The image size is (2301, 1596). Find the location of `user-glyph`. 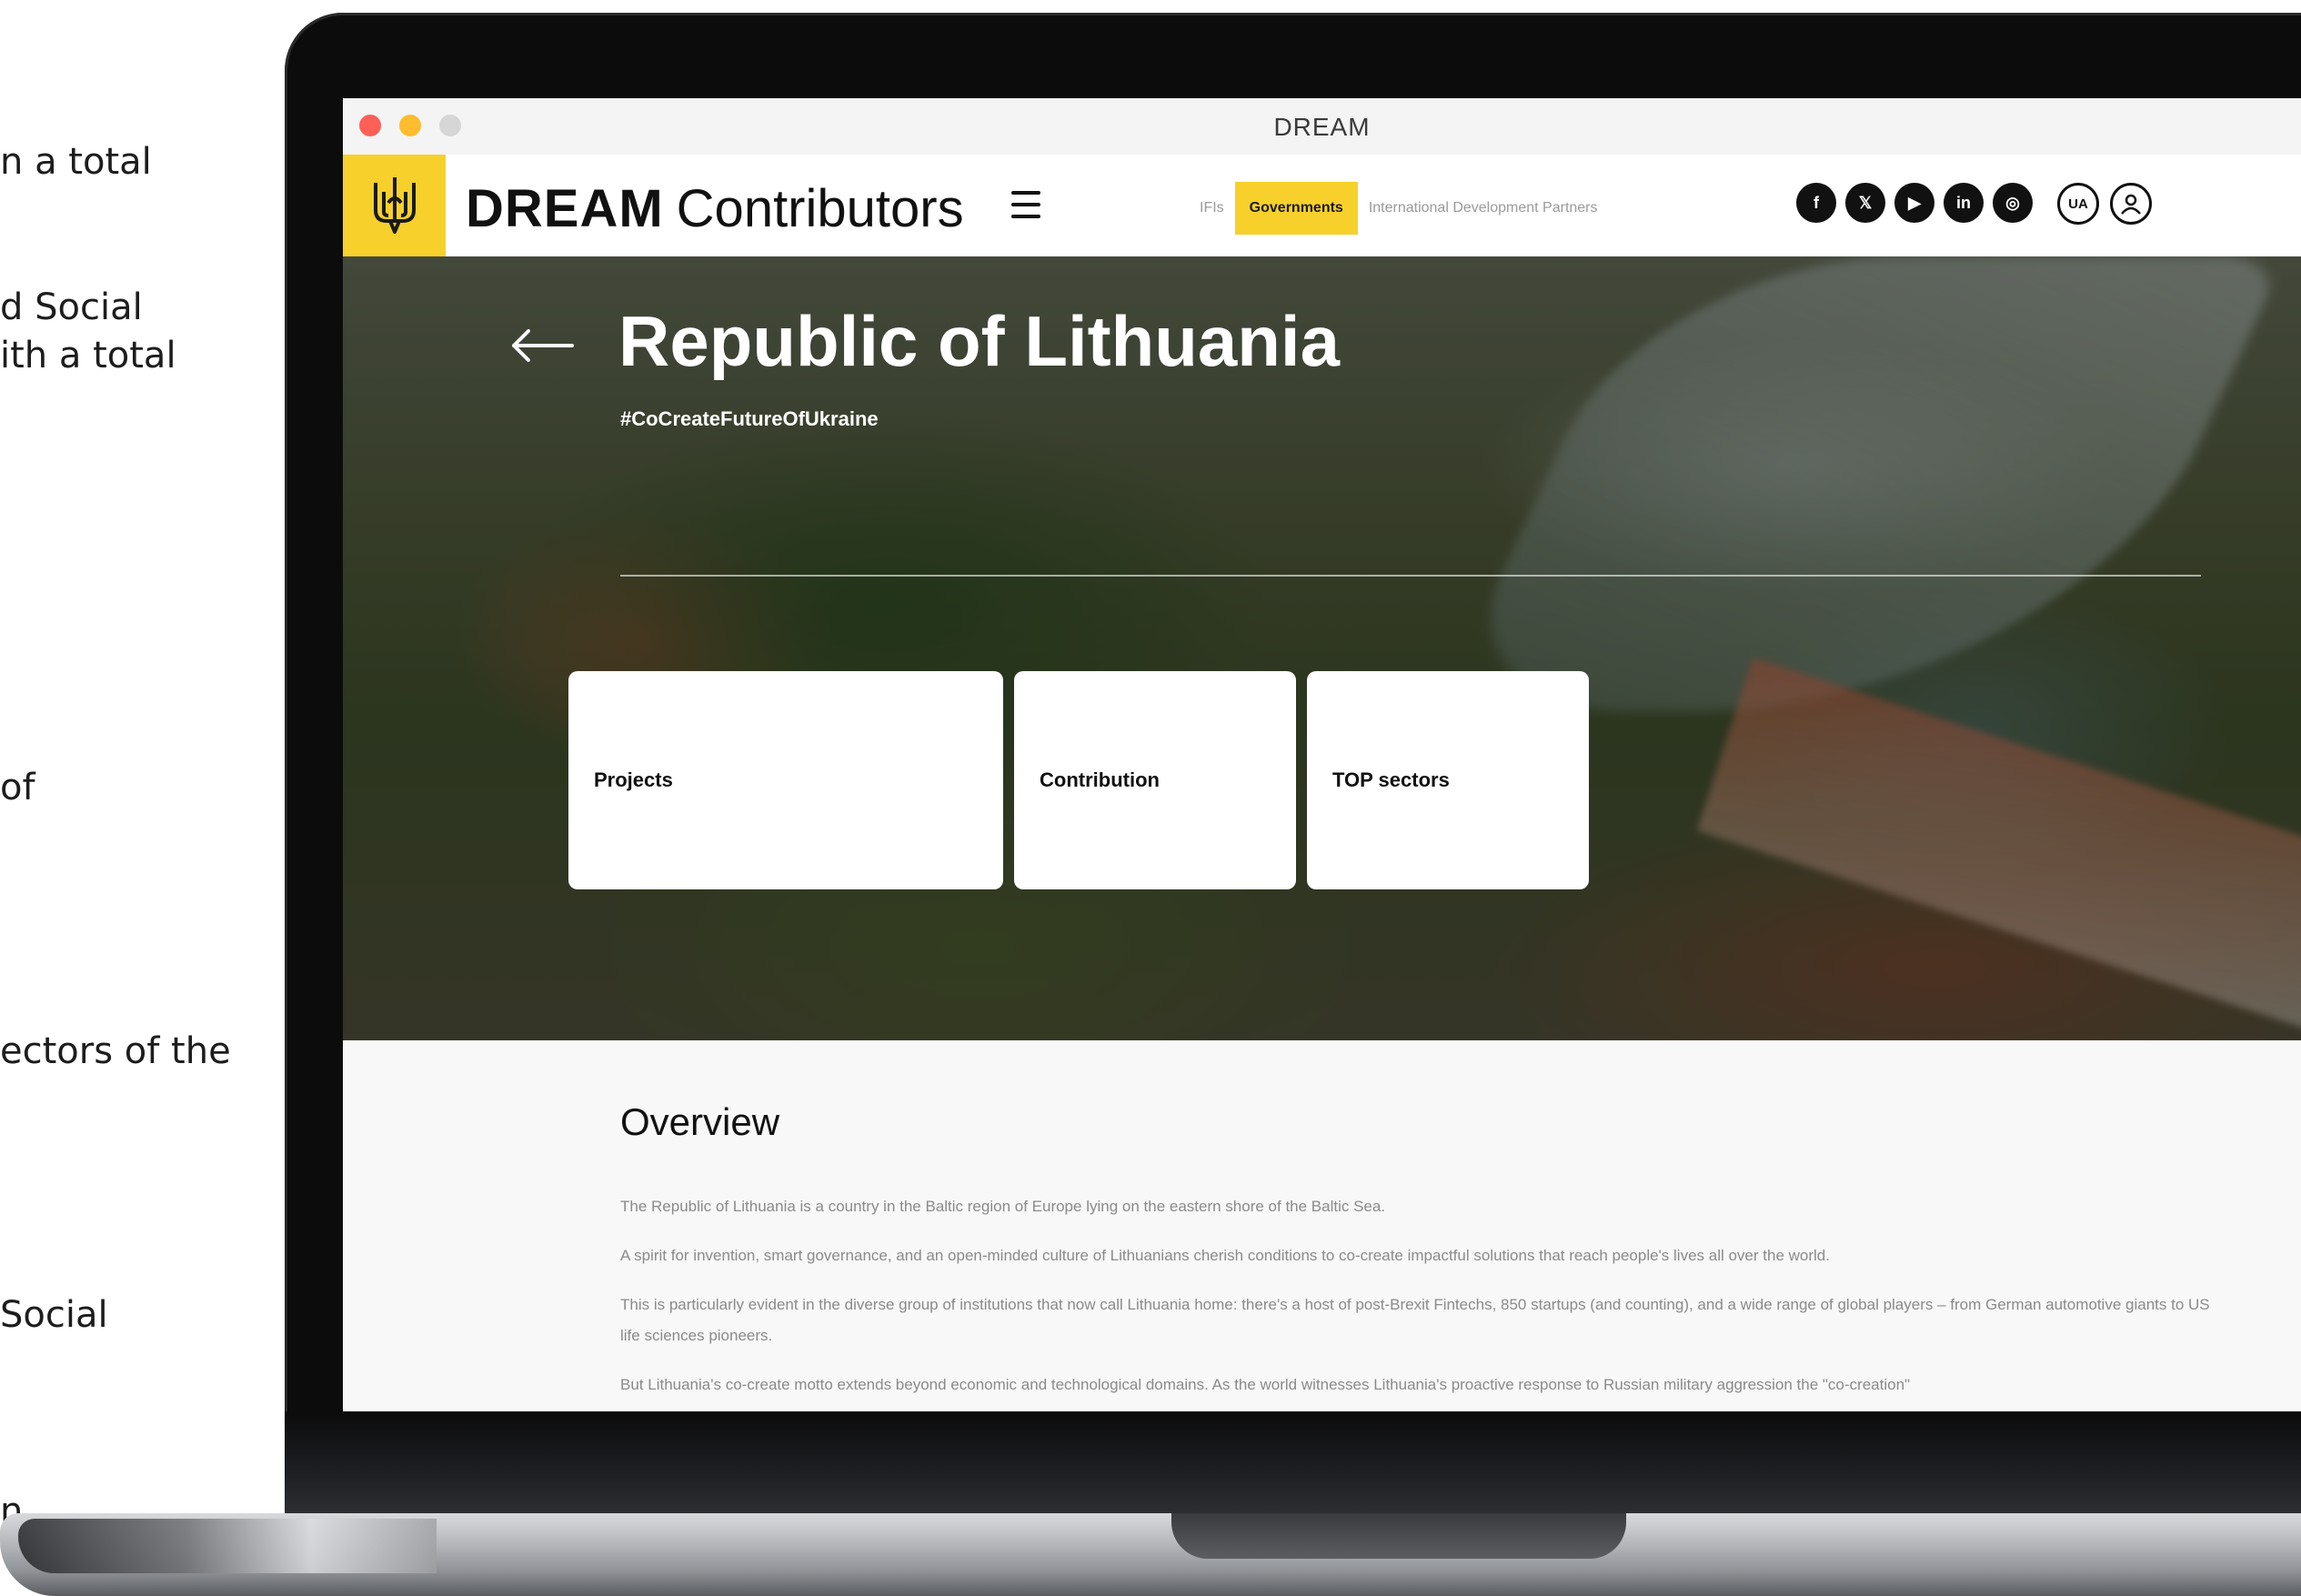

user-glyph is located at coordinates (2131, 204).